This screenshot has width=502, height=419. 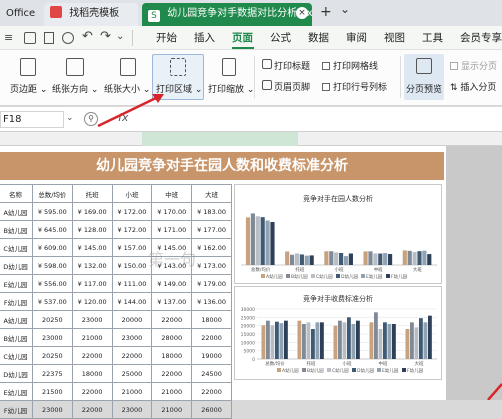 What do you see at coordinates (172, 283) in the screenshot?
I see `table-cell: ¥ 149.00` at bounding box center [172, 283].